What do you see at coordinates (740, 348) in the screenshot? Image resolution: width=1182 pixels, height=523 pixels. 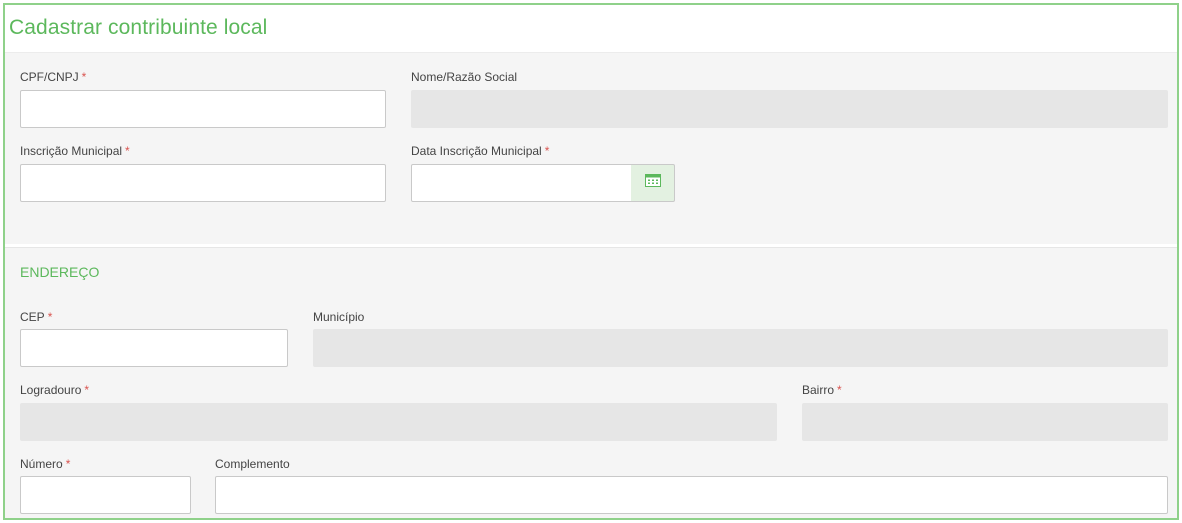 I see `municipio-input` at bounding box center [740, 348].